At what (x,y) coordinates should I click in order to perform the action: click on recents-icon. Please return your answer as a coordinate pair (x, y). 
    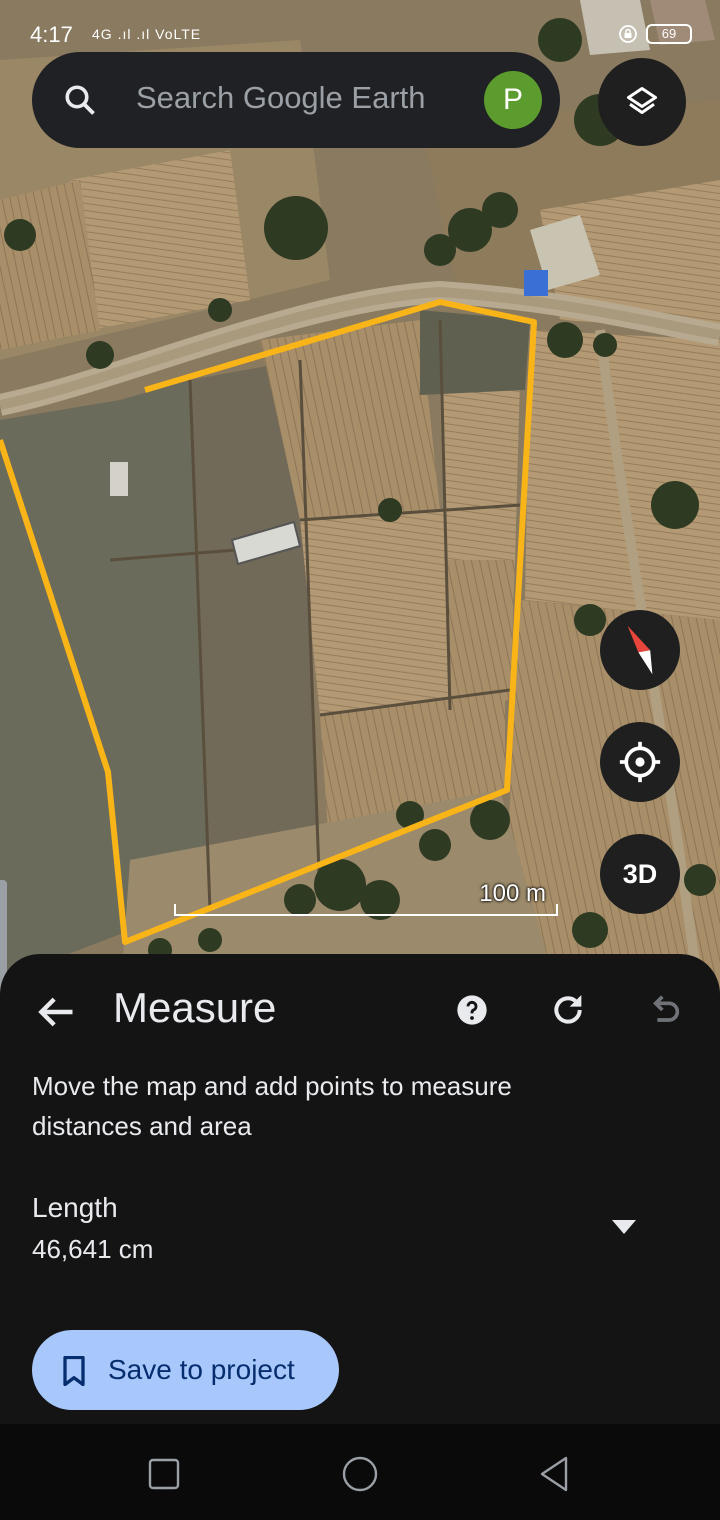
    Looking at the image, I should click on (164, 1474).